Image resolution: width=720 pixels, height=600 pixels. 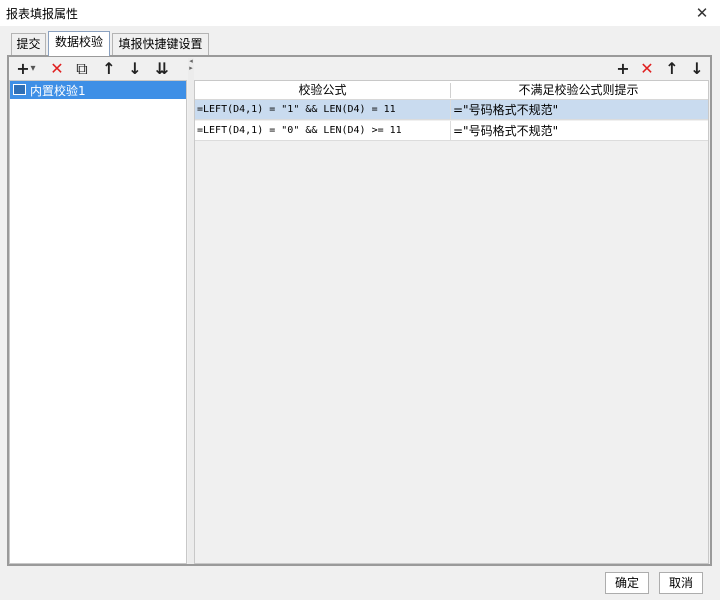 I want to click on cancel-button: 取消, so click(x=681, y=583).